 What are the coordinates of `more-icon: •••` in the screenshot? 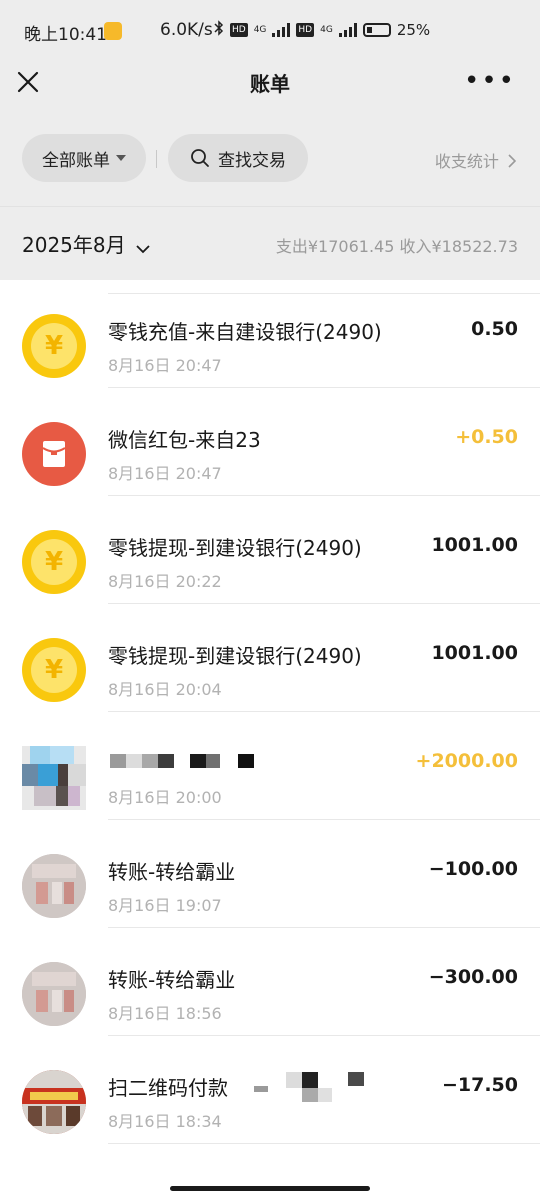 It's located at (490, 81).